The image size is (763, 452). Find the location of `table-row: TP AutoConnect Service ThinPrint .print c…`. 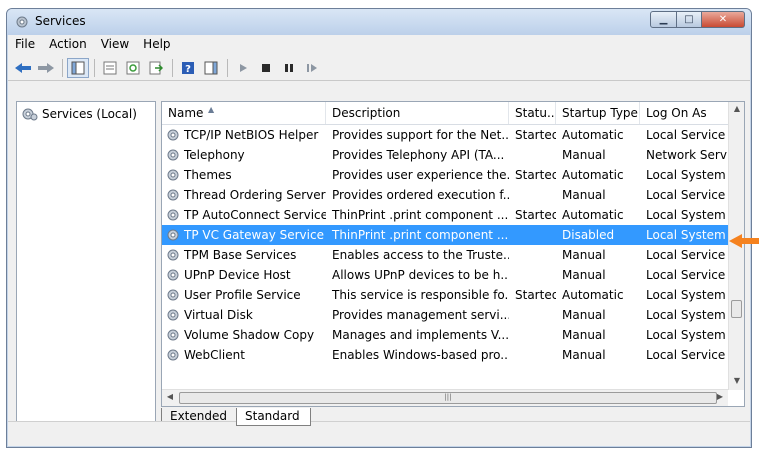

table-row: TP AutoConnect Service ThinPrint .print c… is located at coordinates (445, 215).